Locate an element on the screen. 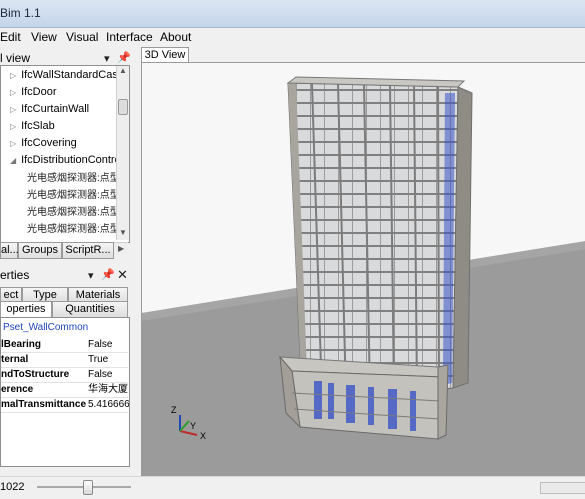  scroll-up-icon: ▲ is located at coordinates (123, 70).